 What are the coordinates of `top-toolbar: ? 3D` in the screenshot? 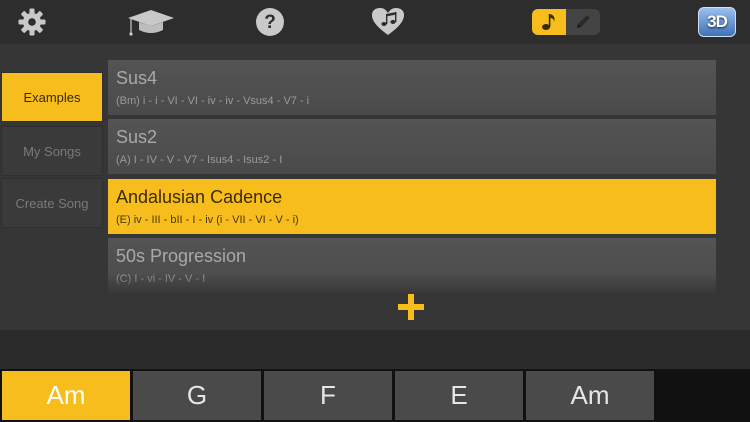 It's located at (375, 22).